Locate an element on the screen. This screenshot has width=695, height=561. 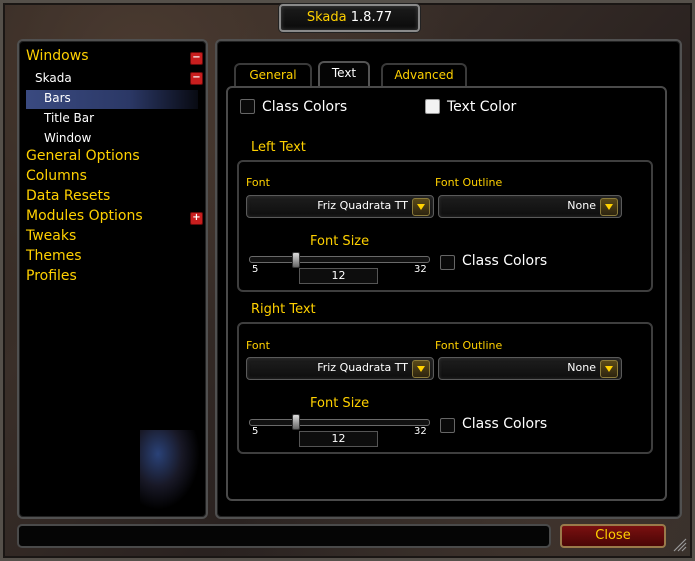
addon-version: 1.8.77 is located at coordinates (371, 17).